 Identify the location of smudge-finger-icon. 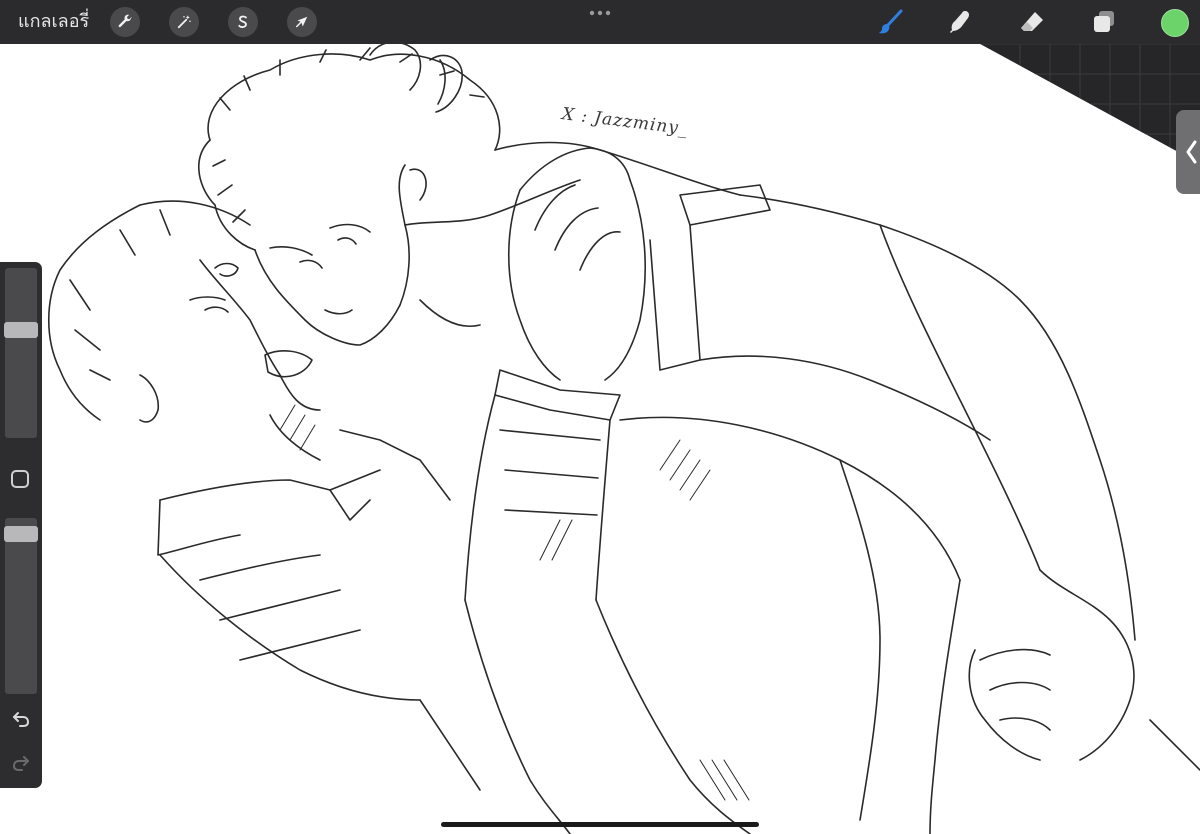
(960, 22).